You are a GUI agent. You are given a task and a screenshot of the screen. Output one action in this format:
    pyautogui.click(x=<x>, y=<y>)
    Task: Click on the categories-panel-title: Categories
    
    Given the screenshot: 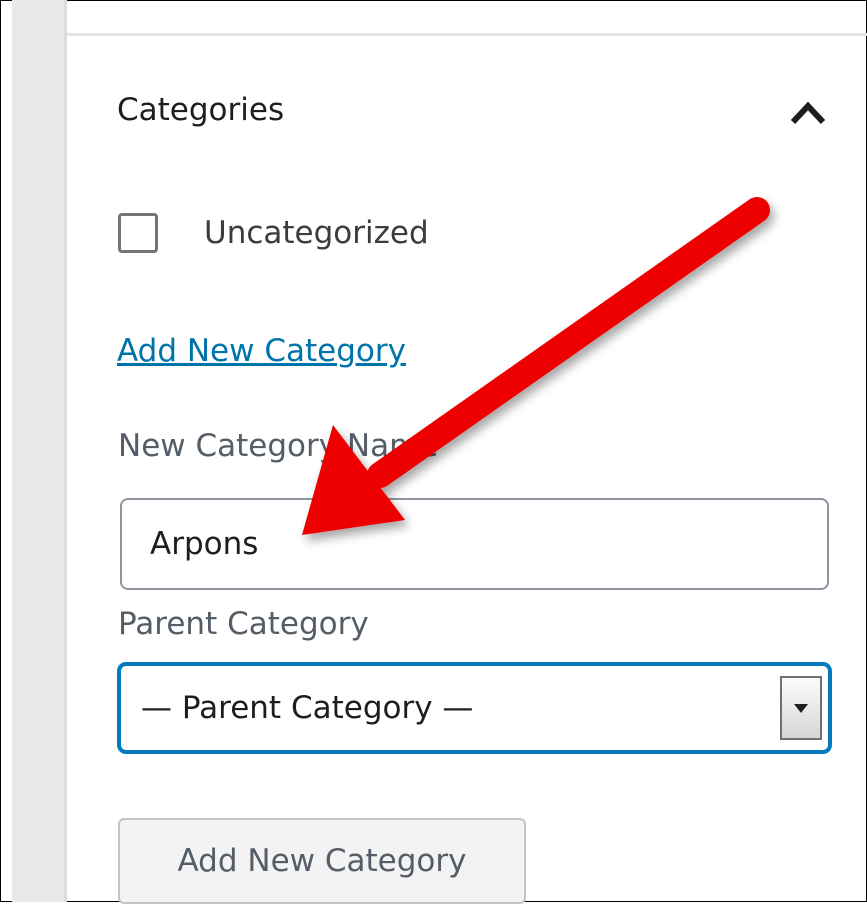 What is the action you would take?
    pyautogui.click(x=201, y=110)
    